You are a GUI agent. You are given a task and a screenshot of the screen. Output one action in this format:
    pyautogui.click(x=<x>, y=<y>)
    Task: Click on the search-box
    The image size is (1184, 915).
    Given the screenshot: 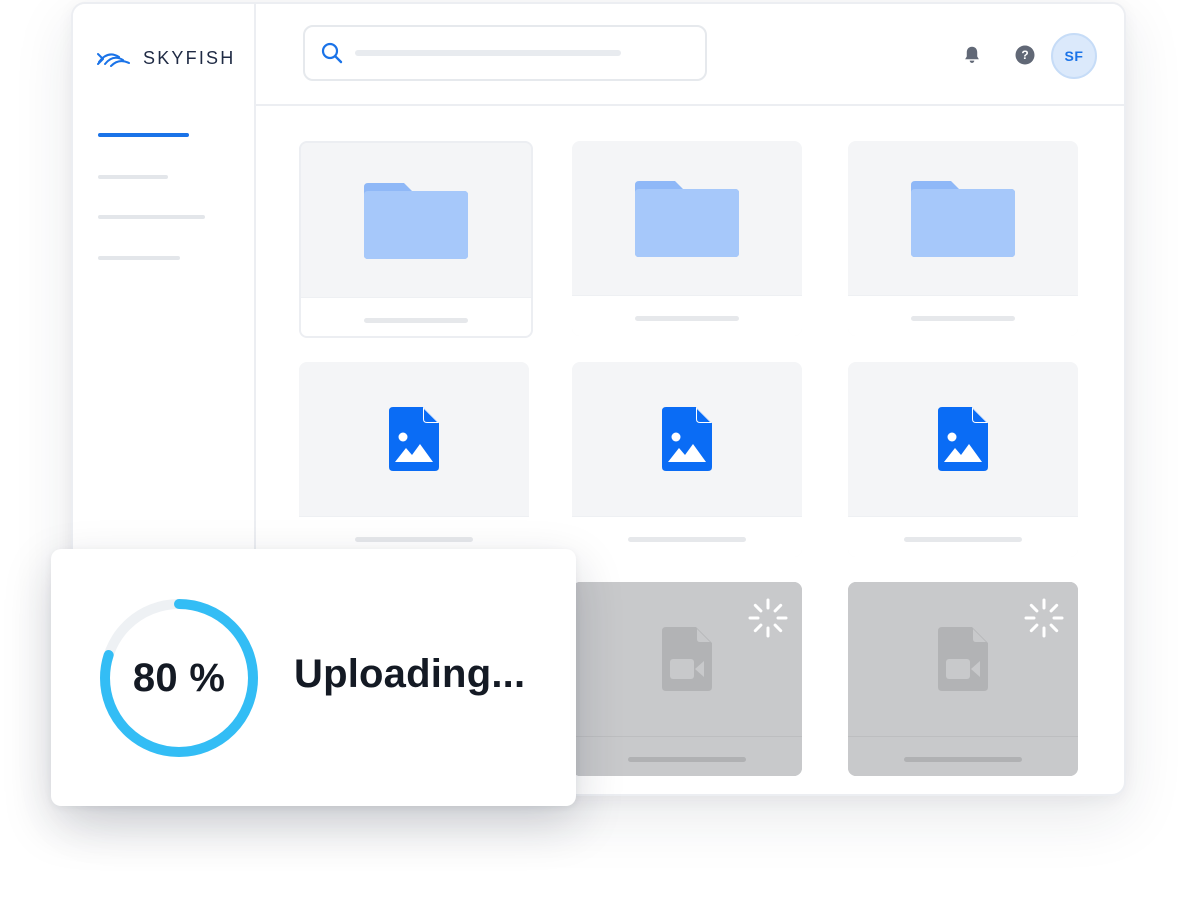 What is the action you would take?
    pyautogui.click(x=505, y=53)
    